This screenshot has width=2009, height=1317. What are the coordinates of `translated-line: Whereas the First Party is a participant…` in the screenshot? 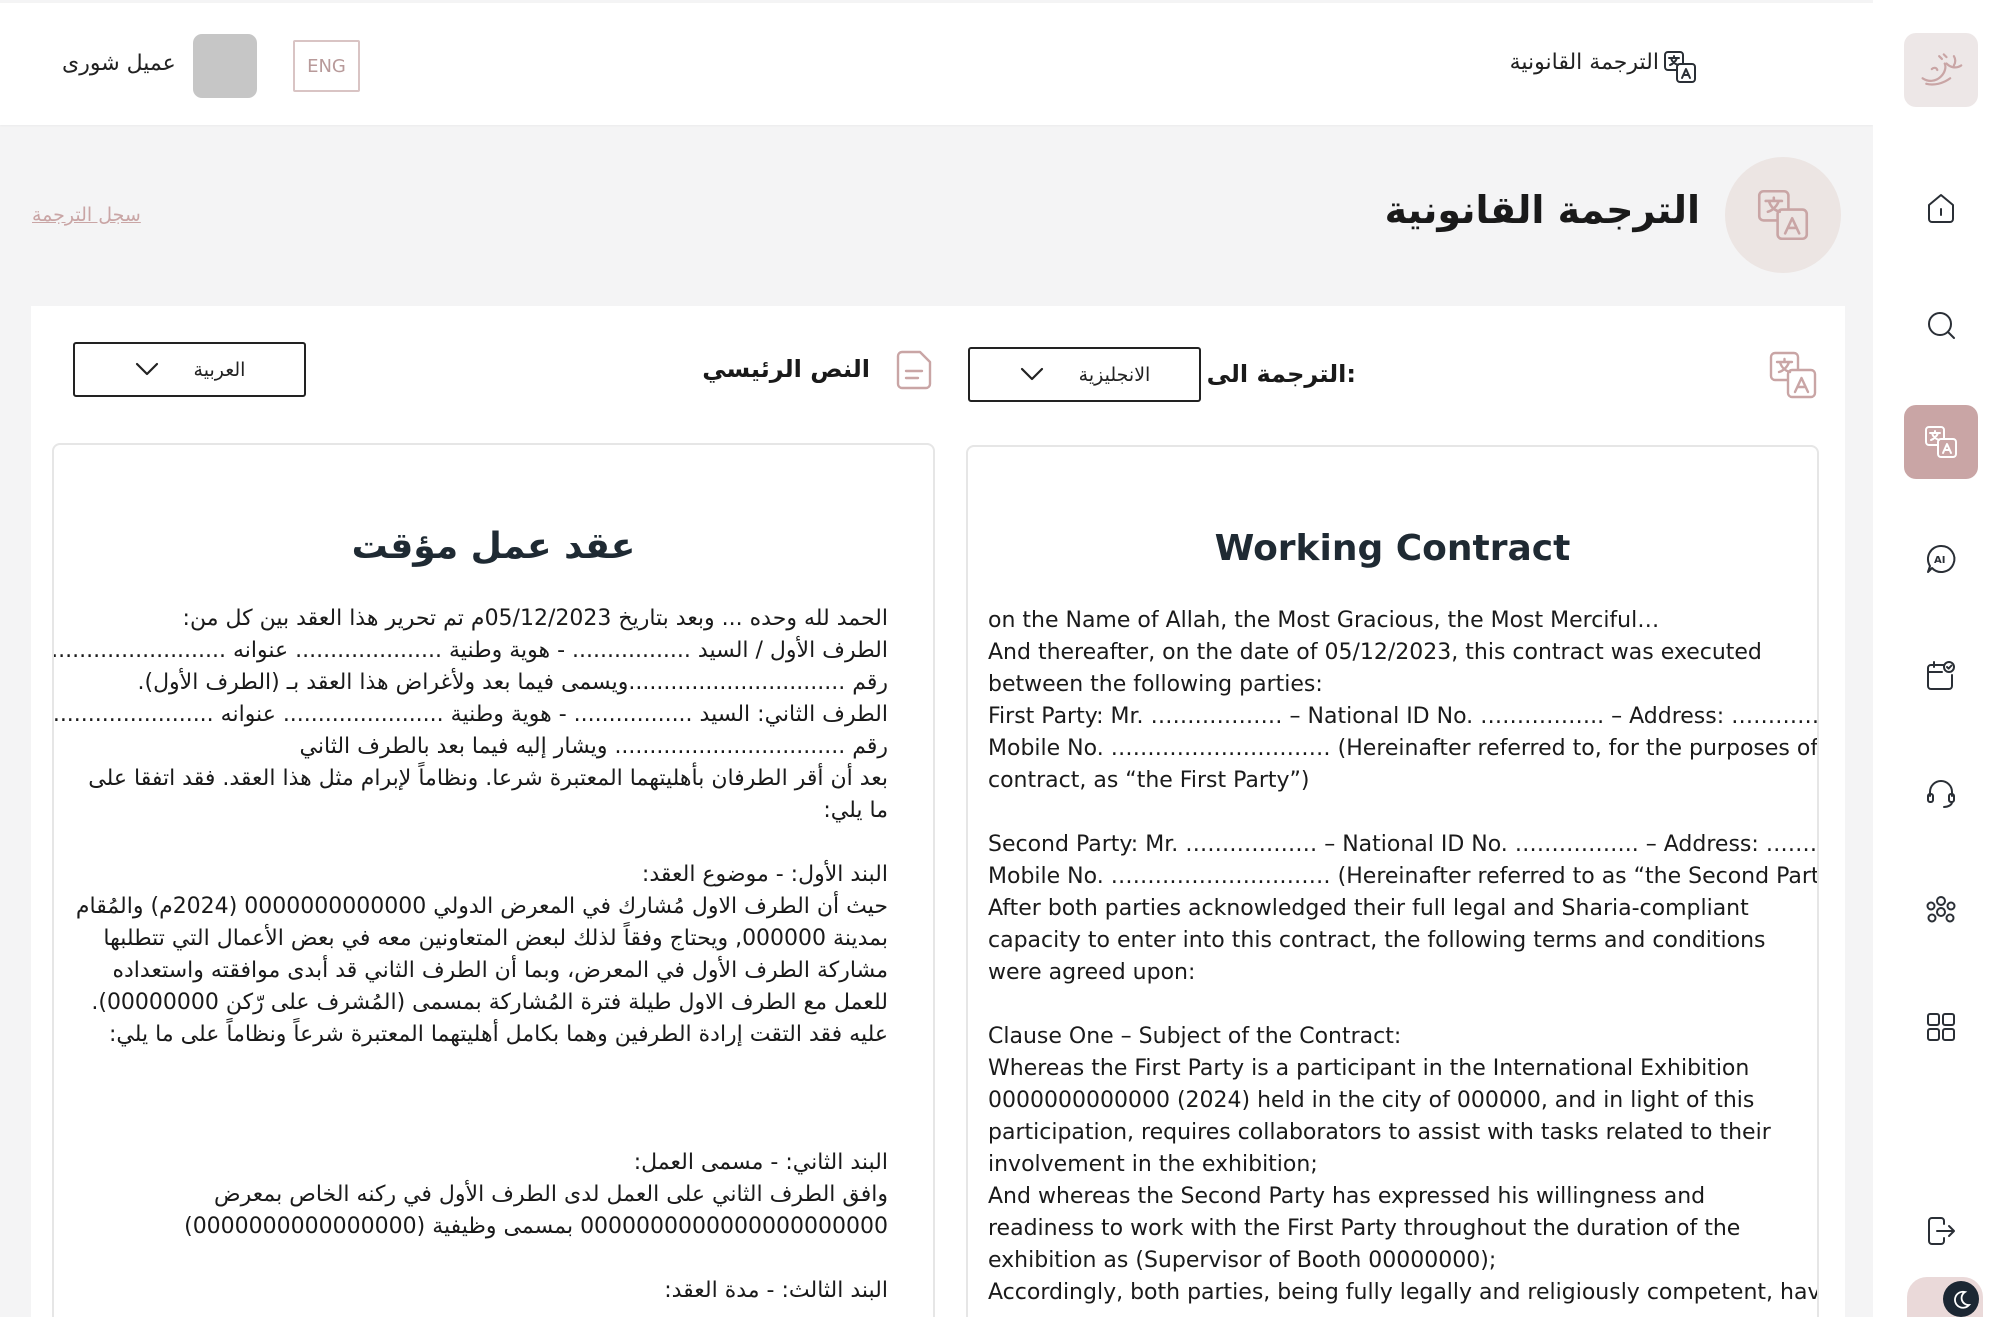 It's located at (1369, 1068).